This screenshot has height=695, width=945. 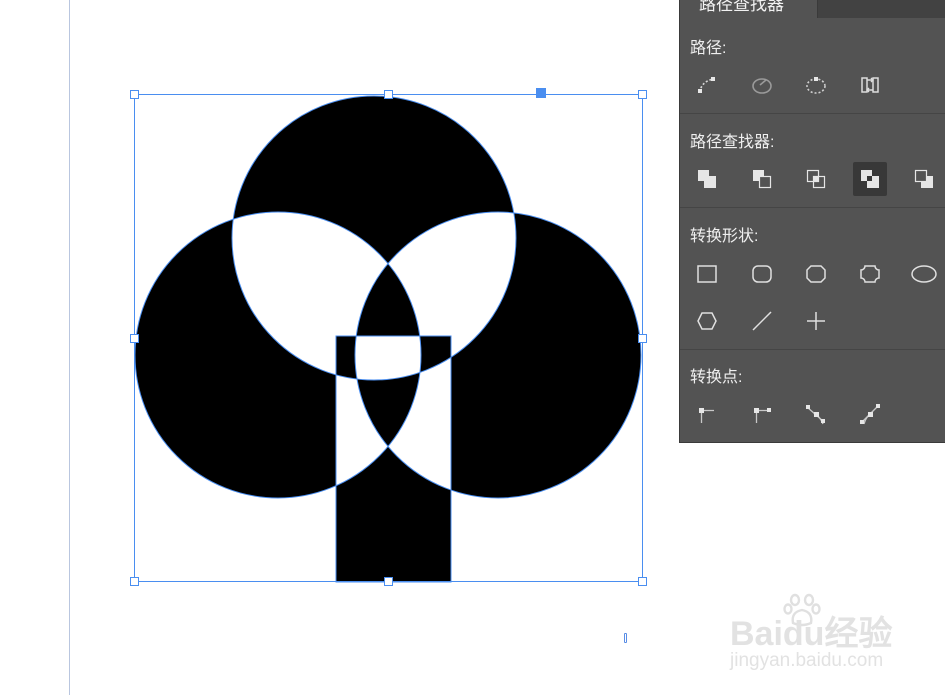 I want to click on panel-tab-strip: 路径查找器, so click(x=812, y=9).